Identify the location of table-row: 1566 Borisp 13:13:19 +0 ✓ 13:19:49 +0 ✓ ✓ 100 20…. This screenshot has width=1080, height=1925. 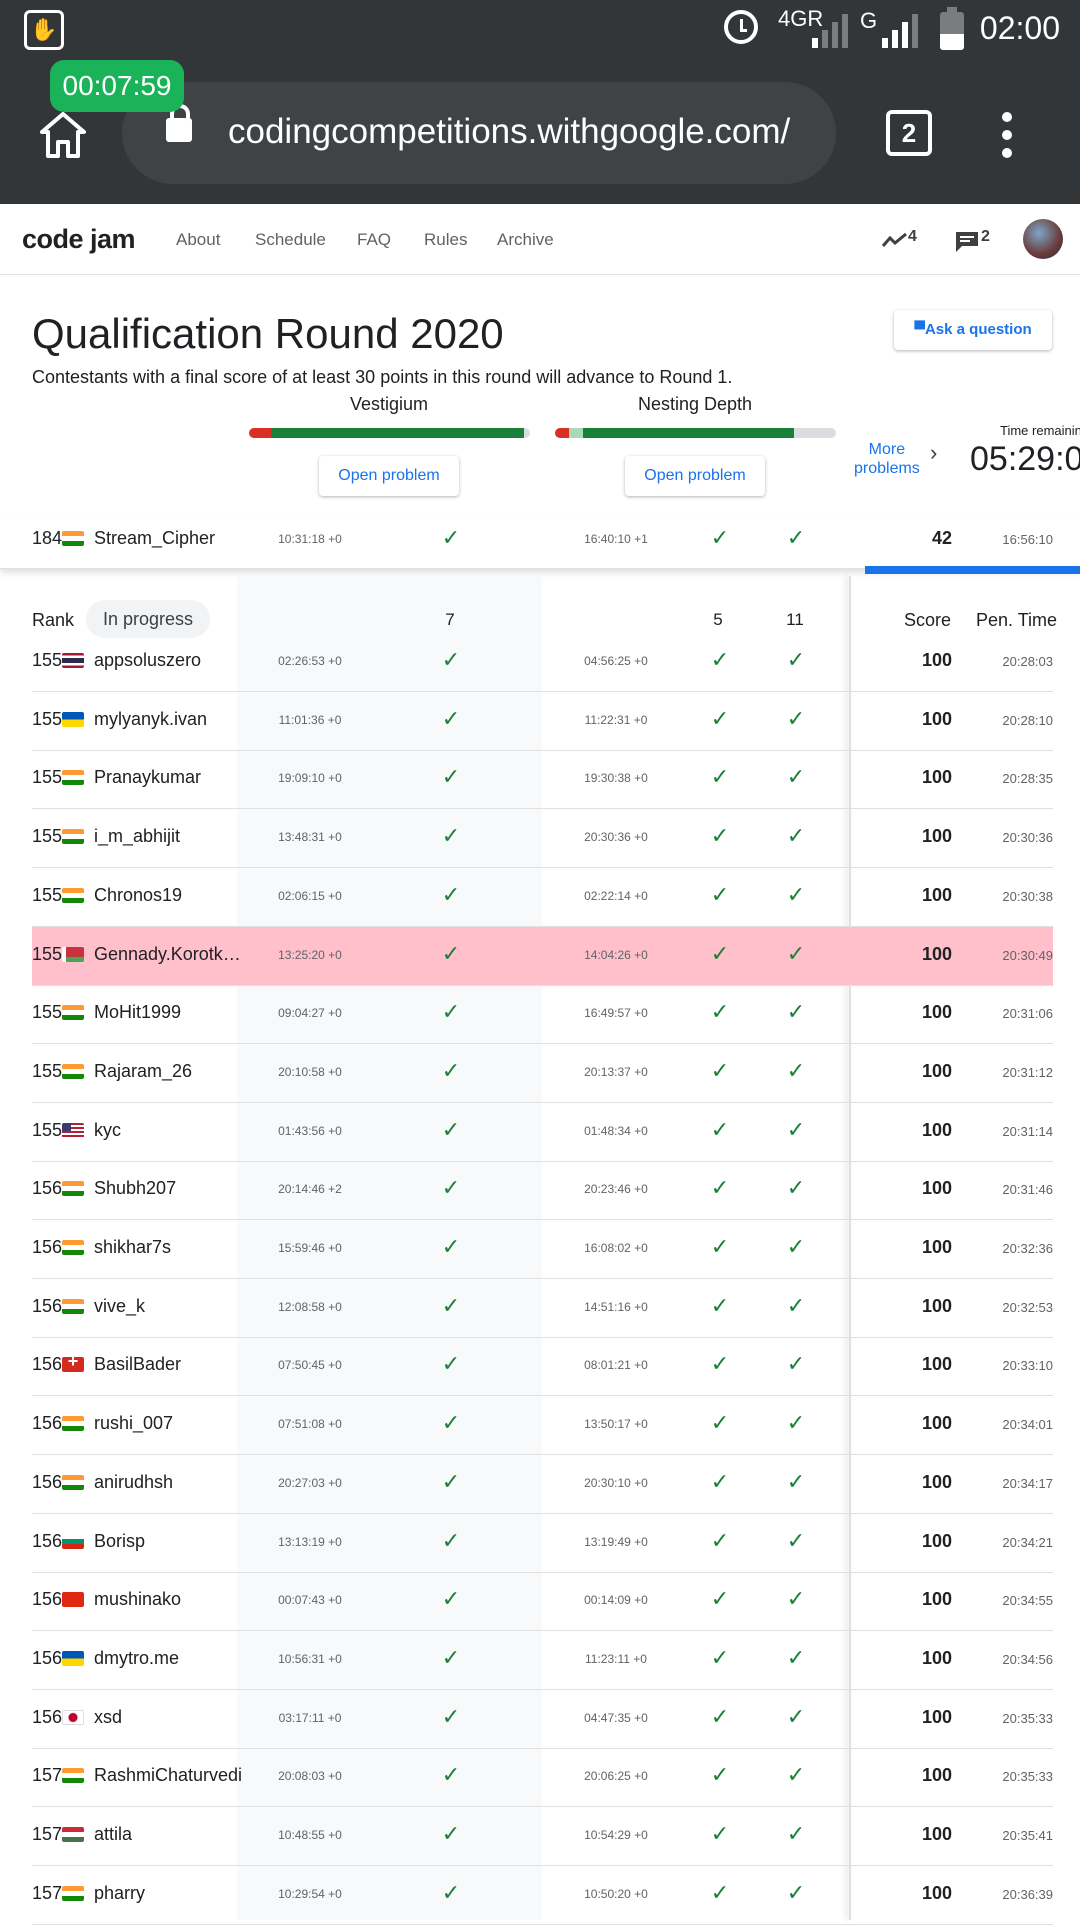
(542, 1543).